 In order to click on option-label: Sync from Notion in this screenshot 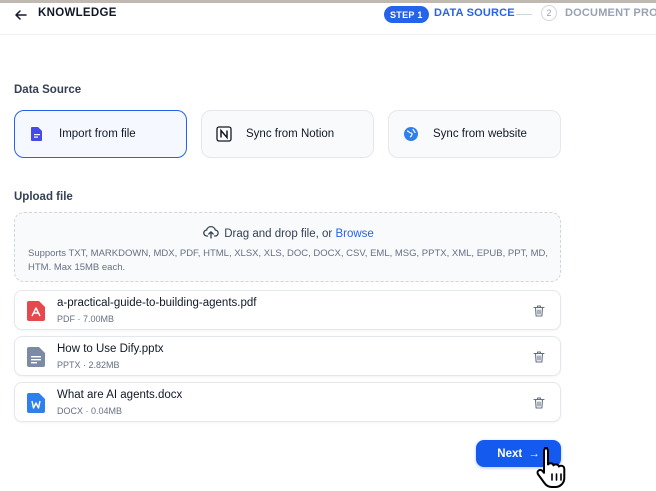, I will do `click(290, 134)`.